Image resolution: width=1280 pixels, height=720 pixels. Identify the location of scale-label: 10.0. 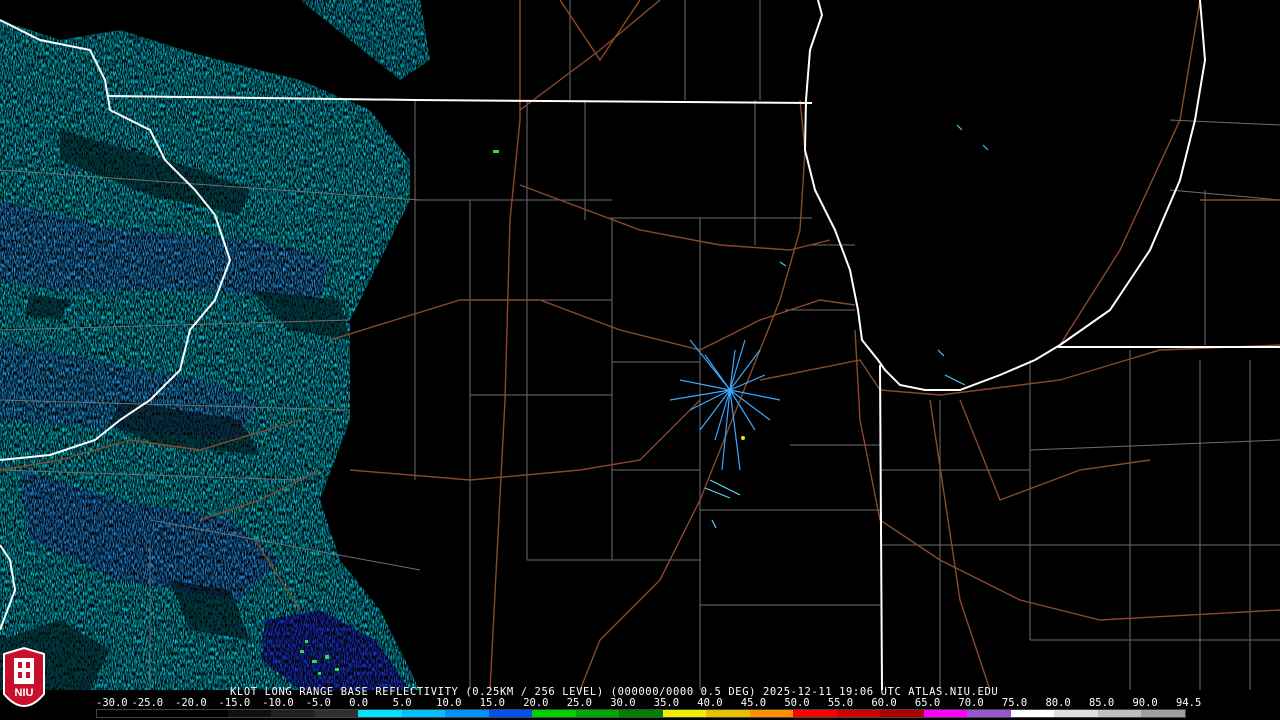
(449, 703).